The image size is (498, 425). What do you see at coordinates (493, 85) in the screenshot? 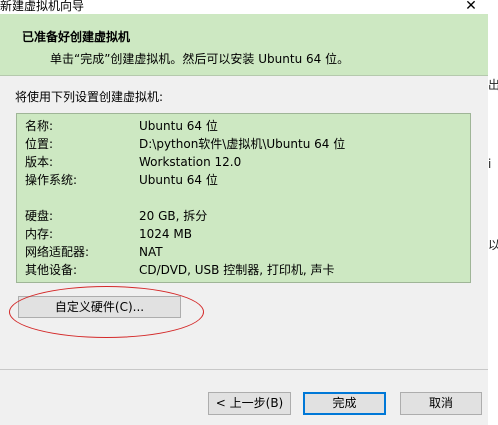
I see `background-text-fragment: 出` at bounding box center [493, 85].